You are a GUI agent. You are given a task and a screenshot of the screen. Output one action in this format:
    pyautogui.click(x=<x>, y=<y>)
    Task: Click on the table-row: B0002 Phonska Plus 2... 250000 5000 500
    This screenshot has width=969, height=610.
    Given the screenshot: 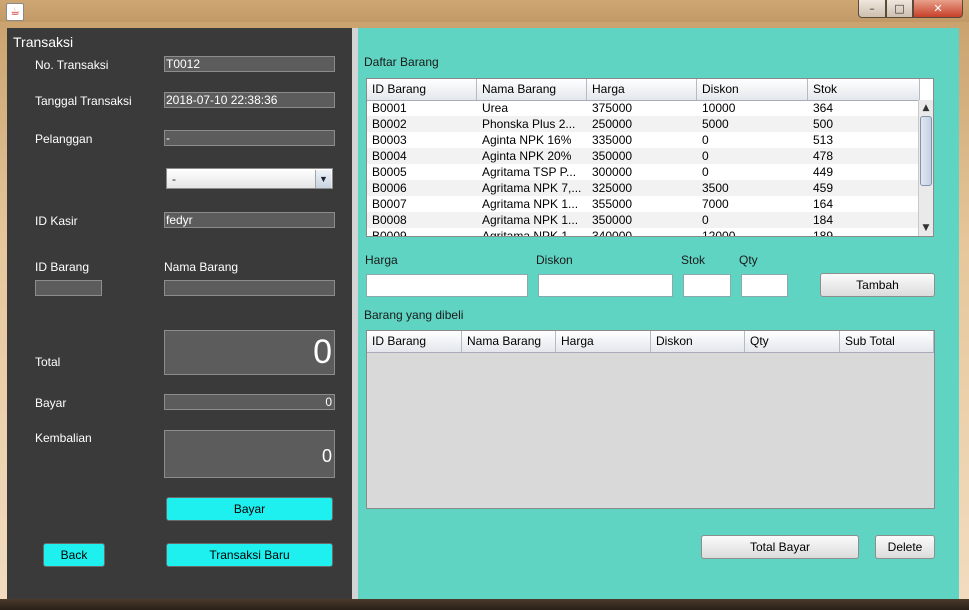 What is the action you would take?
    pyautogui.click(x=643, y=124)
    